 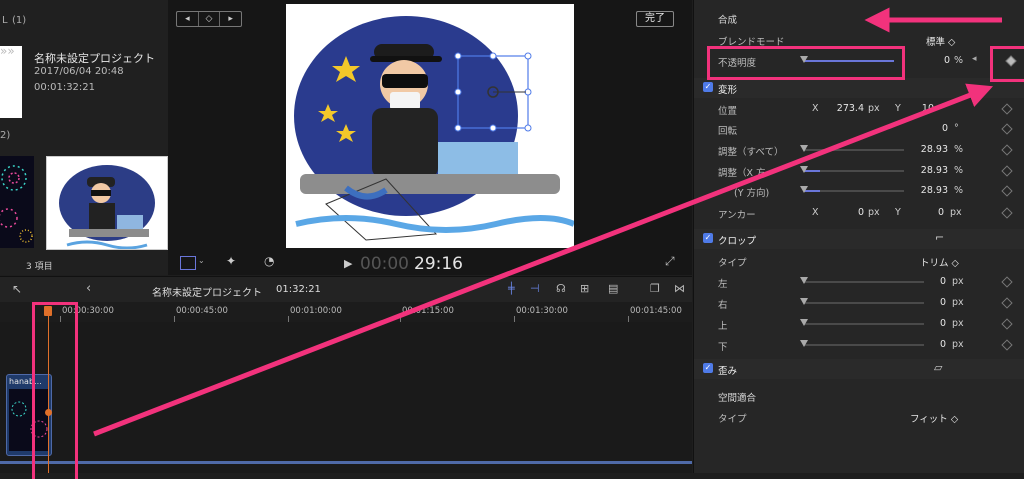 What do you see at coordinates (561, 288) in the screenshot?
I see `headphones-icon: ☊` at bounding box center [561, 288].